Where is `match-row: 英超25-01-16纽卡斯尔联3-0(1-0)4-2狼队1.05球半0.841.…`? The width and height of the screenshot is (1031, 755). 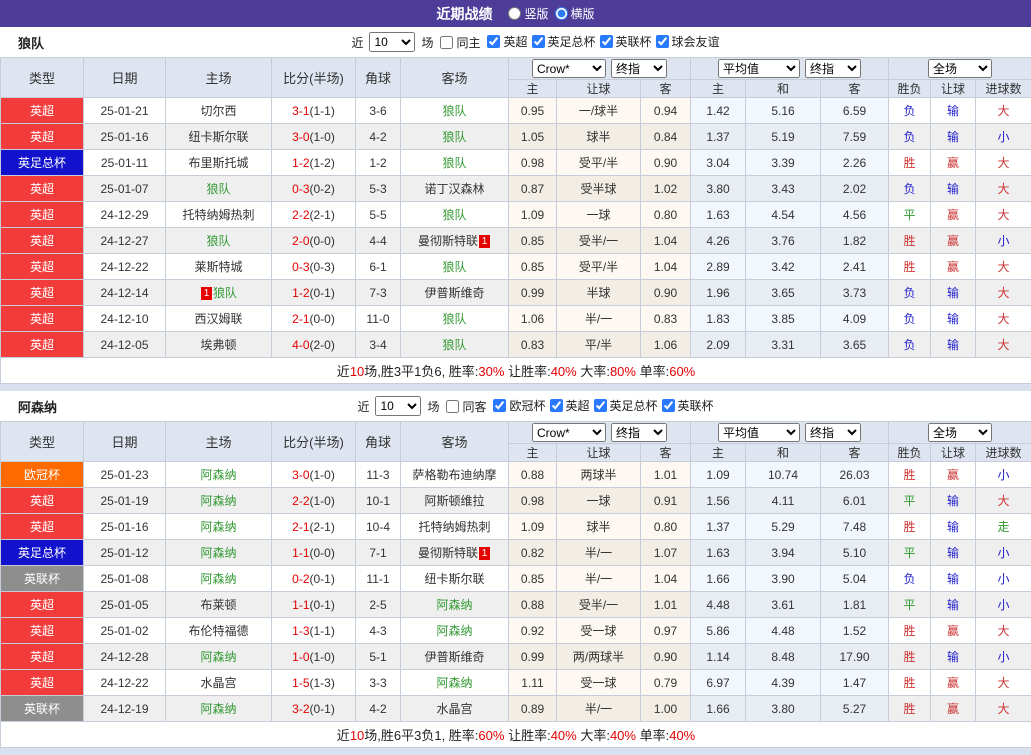 match-row: 英超25-01-16纽卡斯尔联3-0(1-0)4-2狼队1.05球半0.841.… is located at coordinates (516, 137).